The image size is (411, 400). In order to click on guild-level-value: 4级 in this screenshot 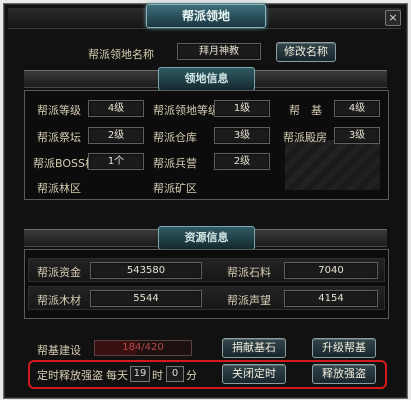, I will do `click(116, 108)`.